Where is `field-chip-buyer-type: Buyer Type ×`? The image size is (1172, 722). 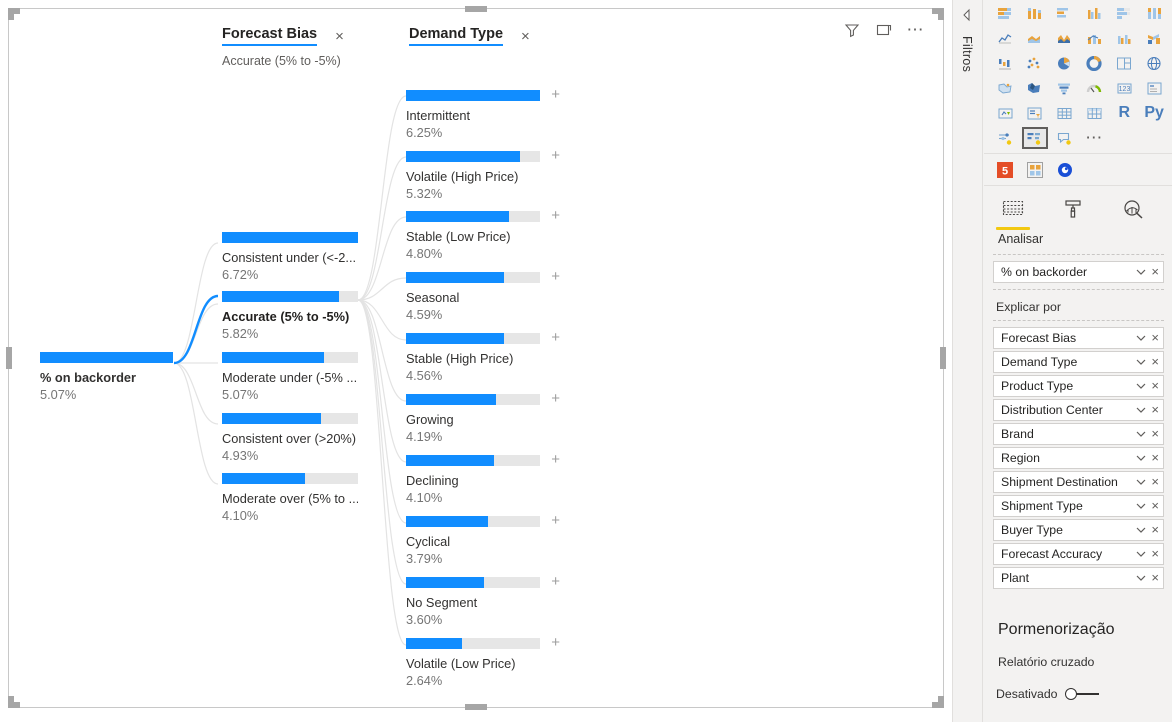
field-chip-buyer-type: Buyer Type × is located at coordinates (1078, 530).